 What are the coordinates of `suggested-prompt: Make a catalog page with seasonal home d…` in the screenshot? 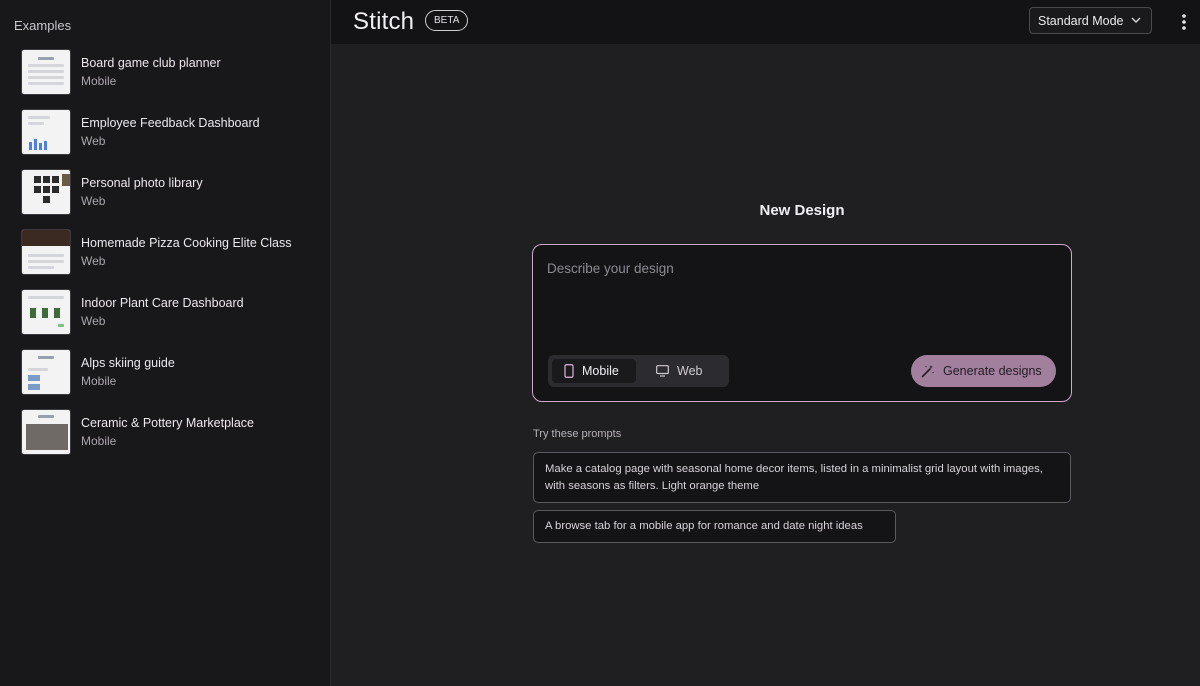 It's located at (802, 477).